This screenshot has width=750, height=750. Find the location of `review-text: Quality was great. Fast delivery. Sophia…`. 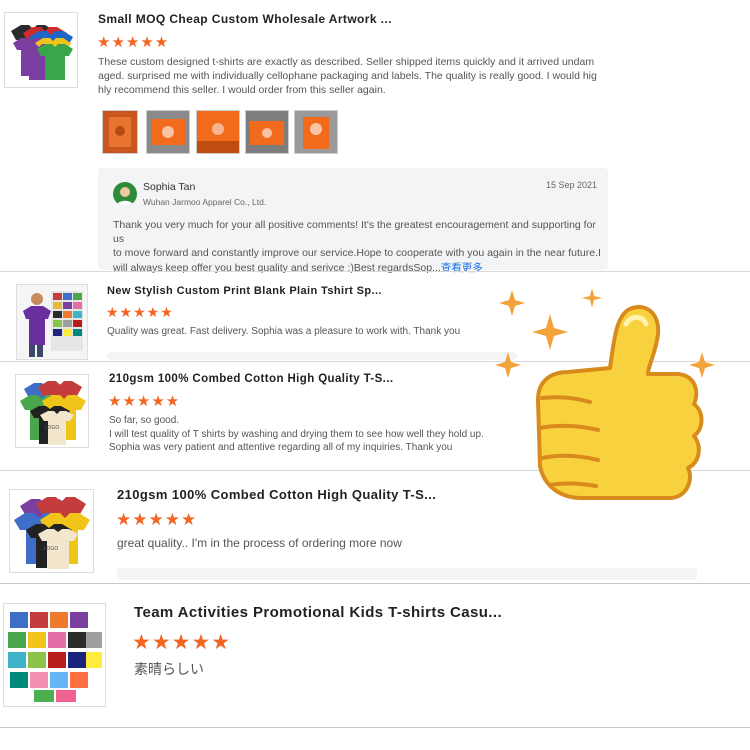

review-text: Quality was great. Fast delivery. Sophia… is located at coordinates (284, 331).